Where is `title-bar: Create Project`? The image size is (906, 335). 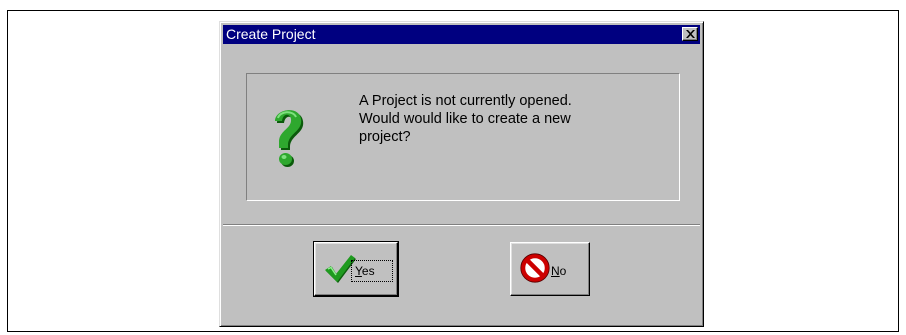
title-bar: Create Project is located at coordinates (461, 34).